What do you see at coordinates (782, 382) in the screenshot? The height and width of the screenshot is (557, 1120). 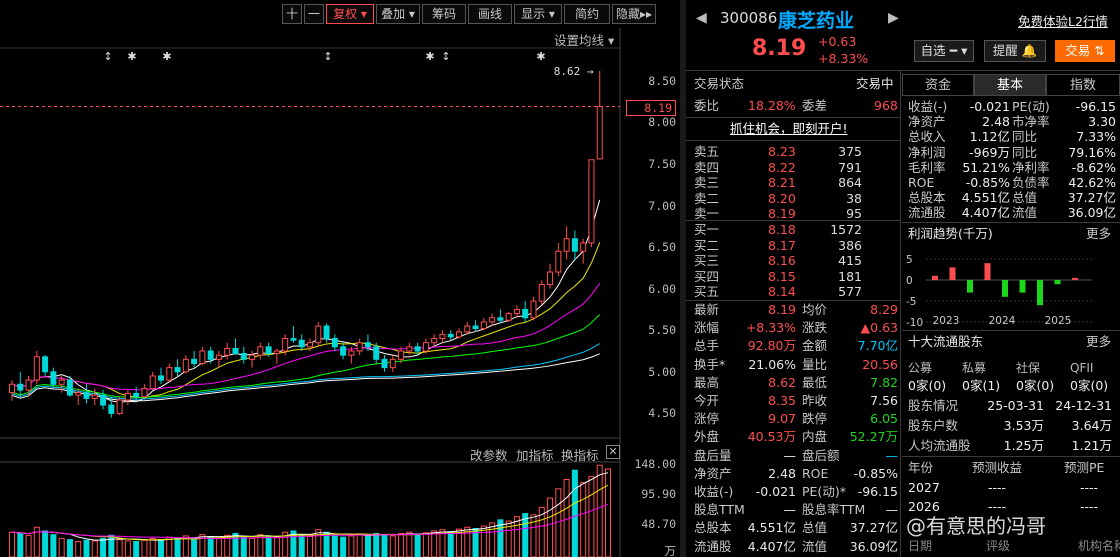 I see `quote-value: 8.62` at bounding box center [782, 382].